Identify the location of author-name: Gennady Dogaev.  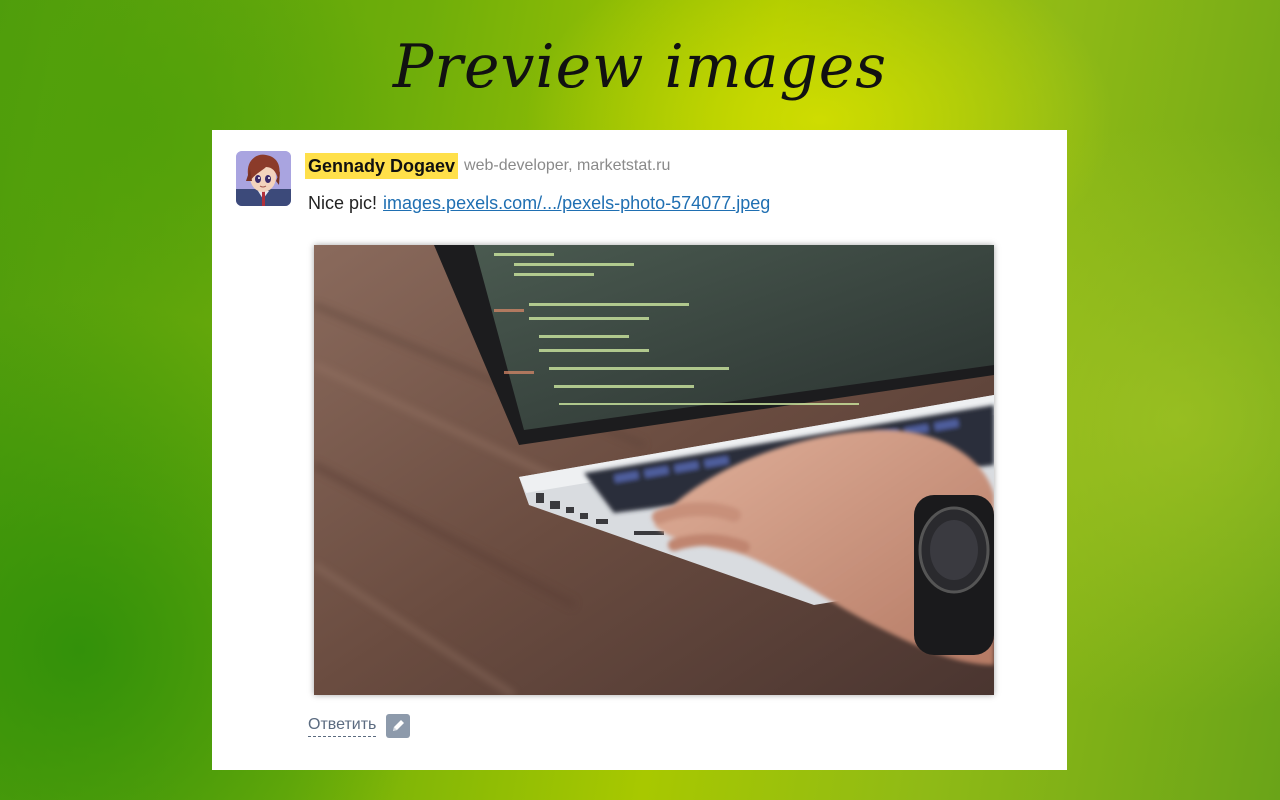
(382, 166).